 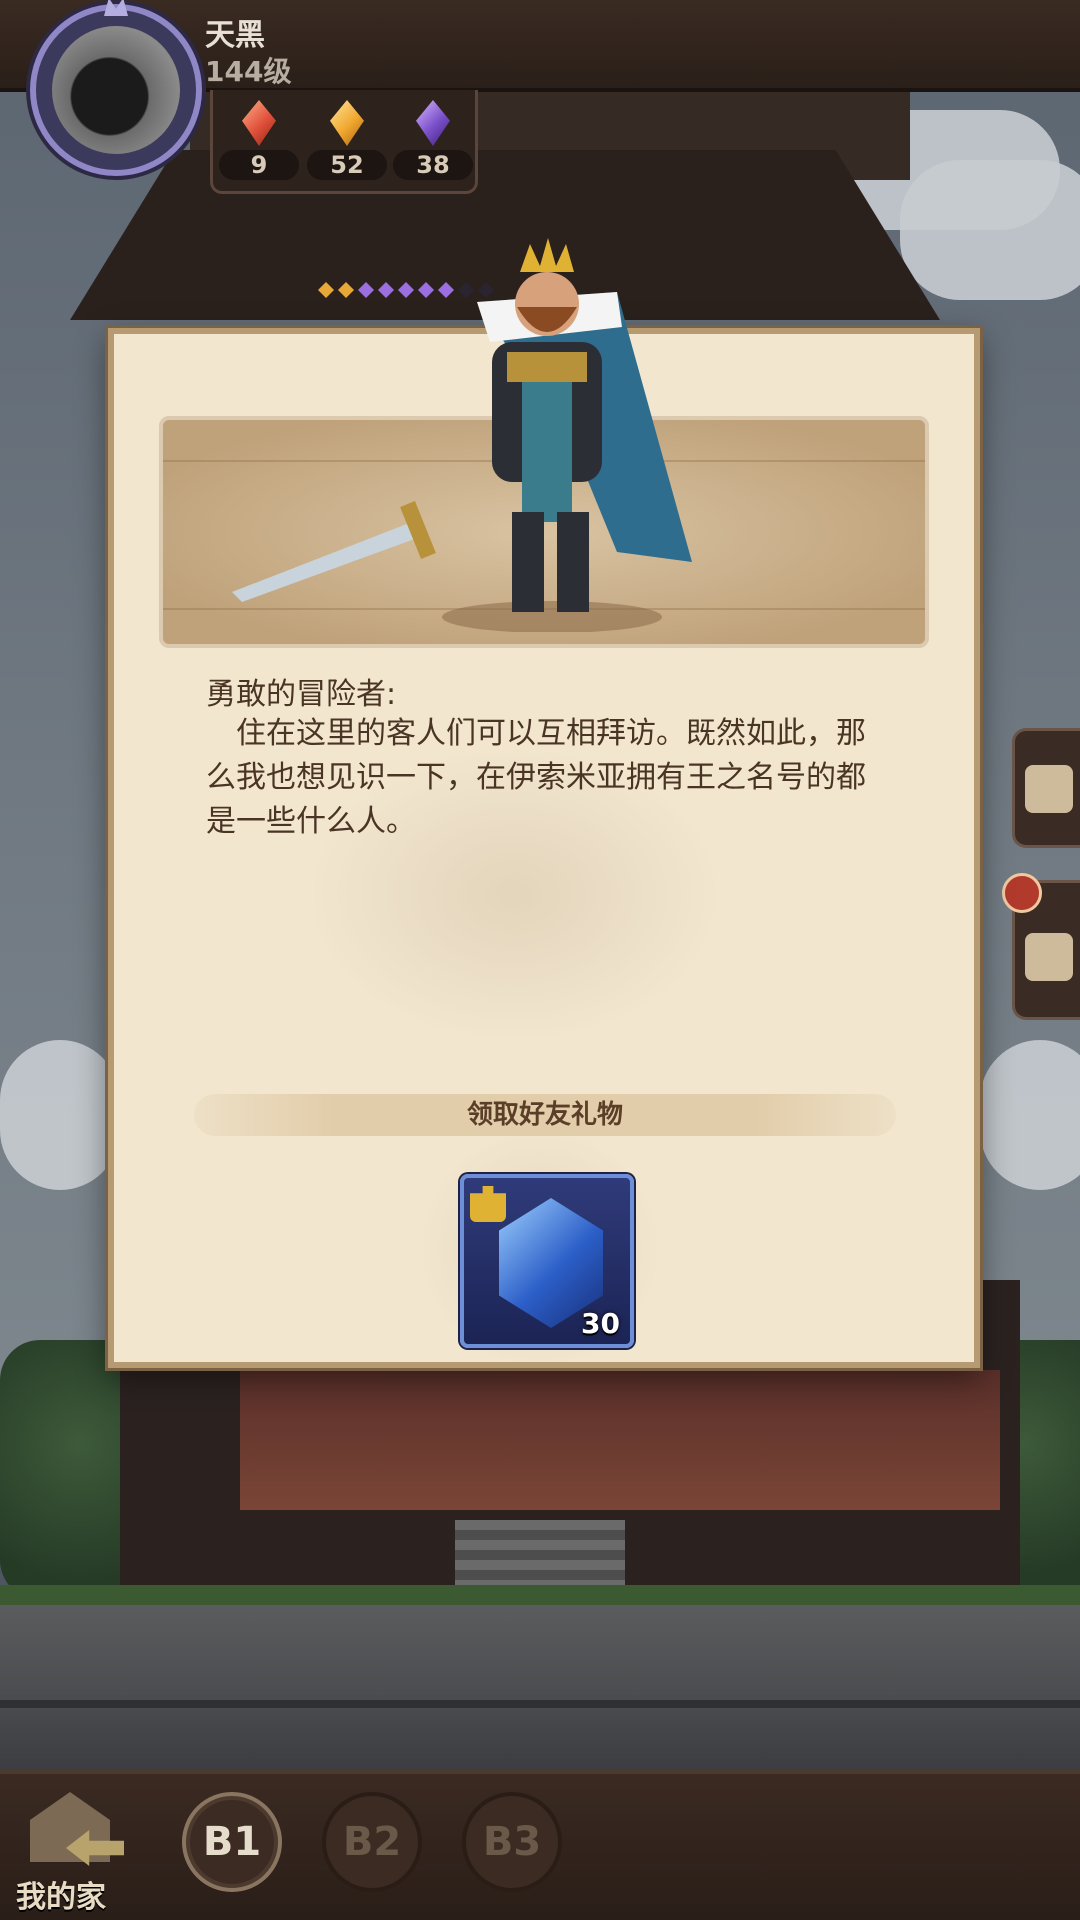 I want to click on avatar, so click(x=116, y=90).